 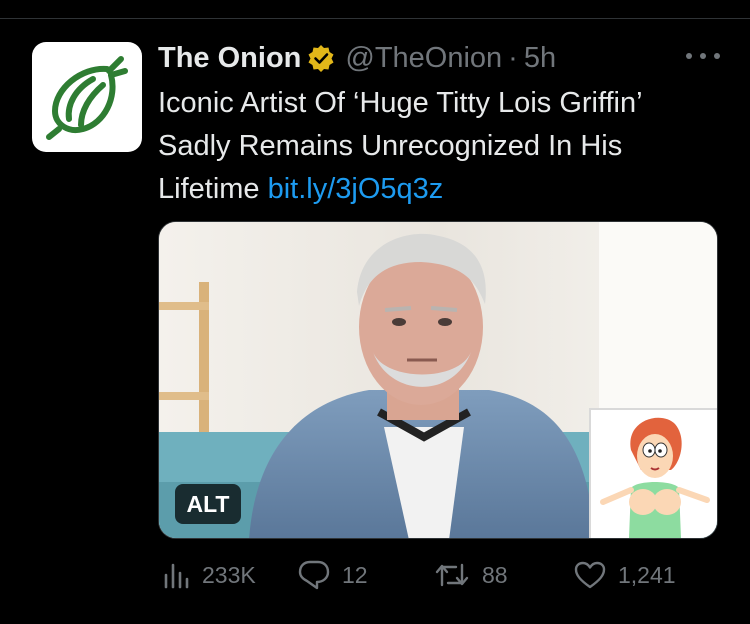 I want to click on retweet-action: 88, so click(x=471, y=575).